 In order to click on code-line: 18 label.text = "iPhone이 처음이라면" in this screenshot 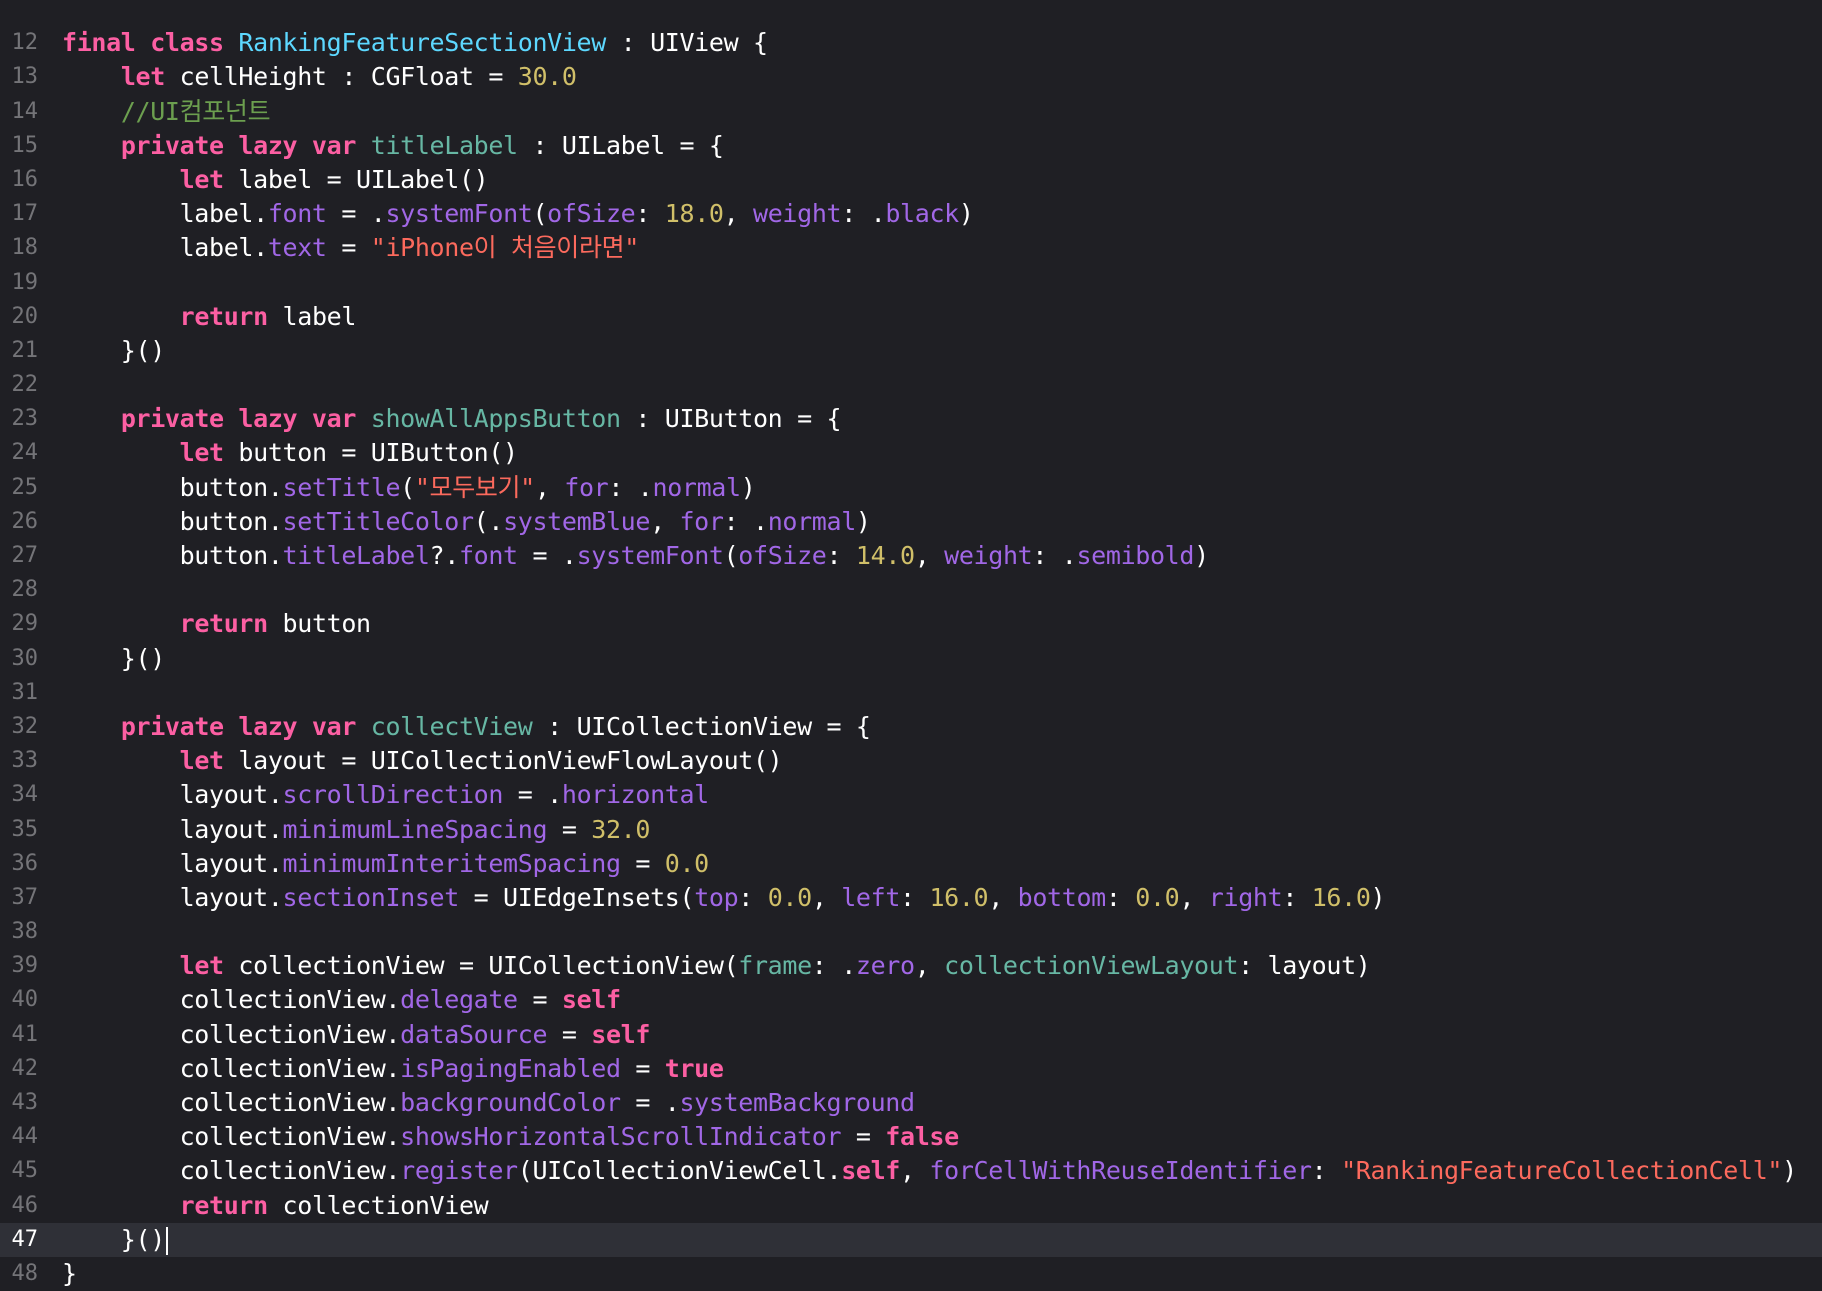, I will do `click(911, 248)`.